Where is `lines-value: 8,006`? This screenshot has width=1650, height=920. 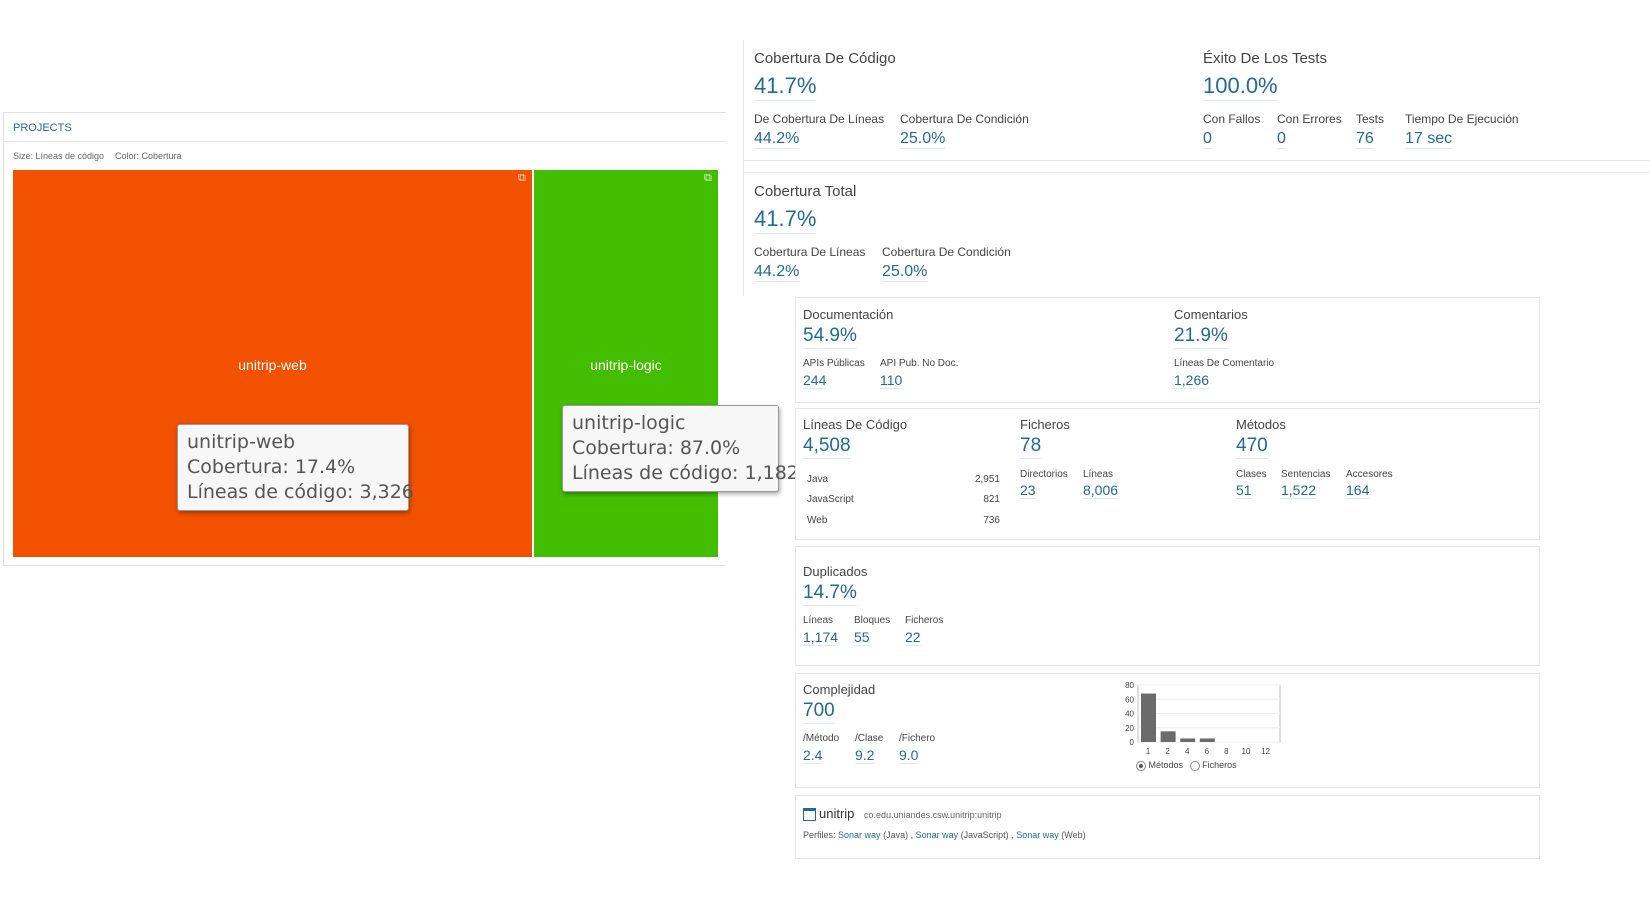 lines-value: 8,006 is located at coordinates (1101, 490).